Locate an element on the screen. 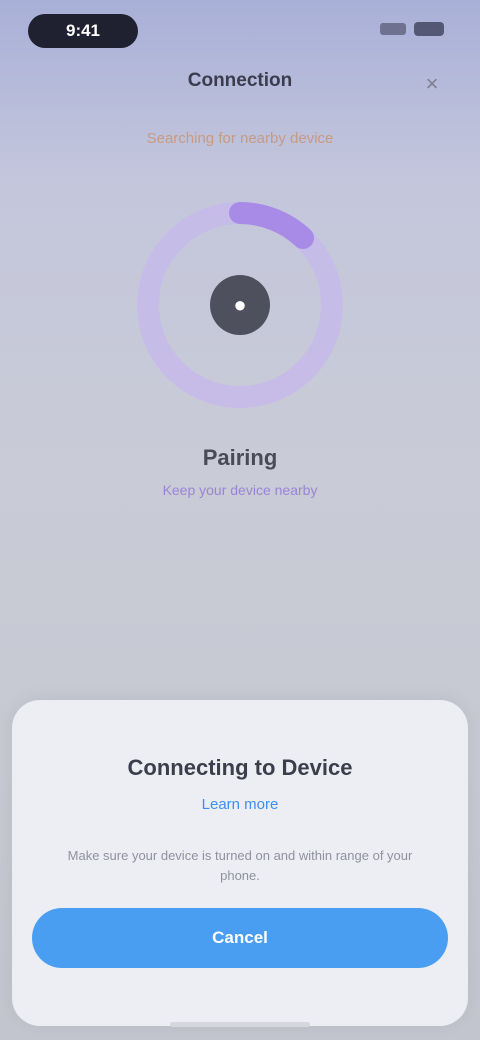 The height and width of the screenshot is (1040, 480). learn-more-link: Learn more is located at coordinates (240, 804).